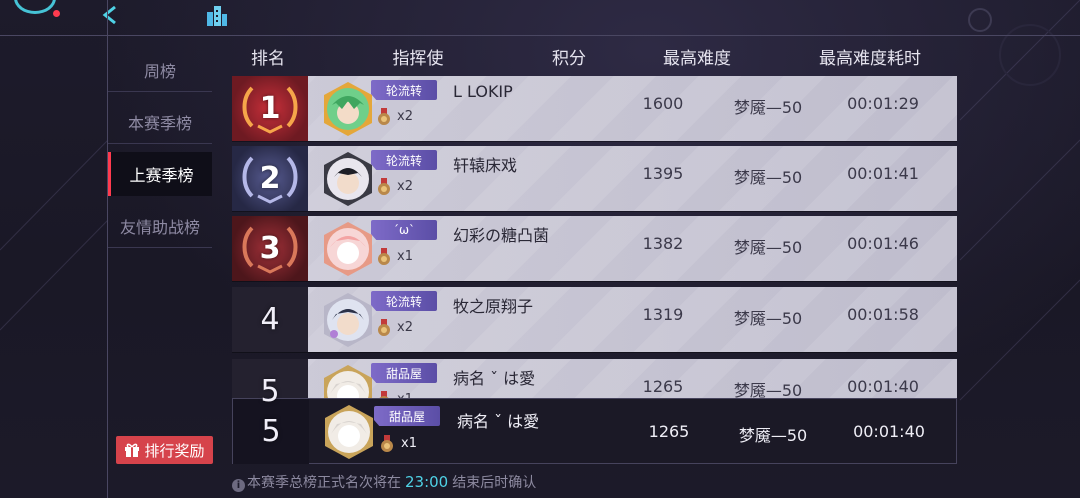 This screenshot has width=1080, height=498. Describe the element at coordinates (238, 485) in the screenshot. I see `info-icon: i` at that location.